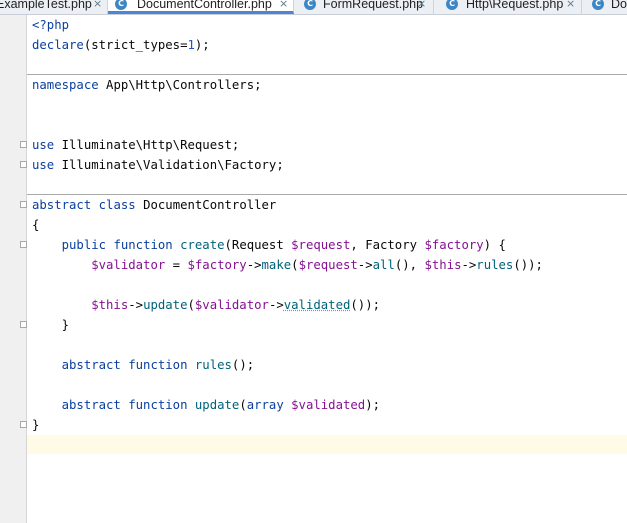 The height and width of the screenshot is (523, 627). I want to click on code-text: (),, so click(409, 265).